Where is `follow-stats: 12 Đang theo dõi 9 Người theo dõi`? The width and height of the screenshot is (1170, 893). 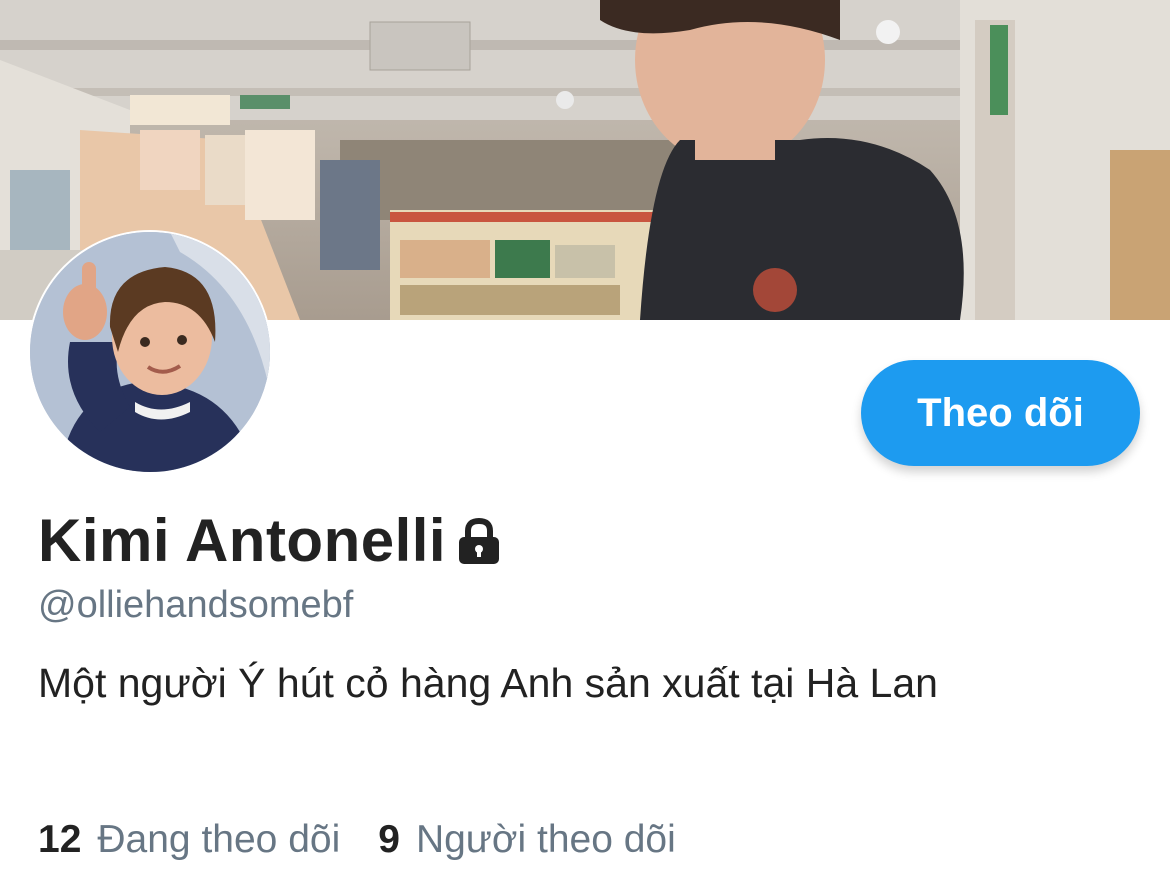 follow-stats: 12 Đang theo dõi 9 Người theo dõi is located at coordinates (357, 840).